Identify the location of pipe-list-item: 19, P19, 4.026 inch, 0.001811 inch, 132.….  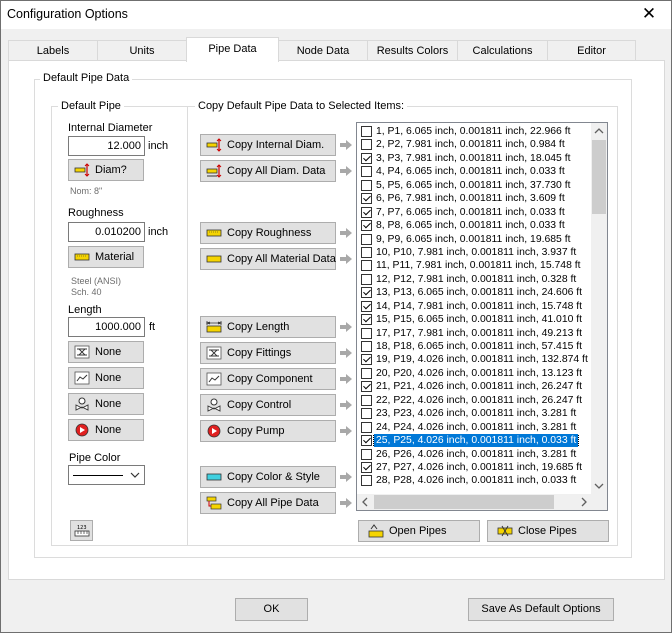
(474, 359).